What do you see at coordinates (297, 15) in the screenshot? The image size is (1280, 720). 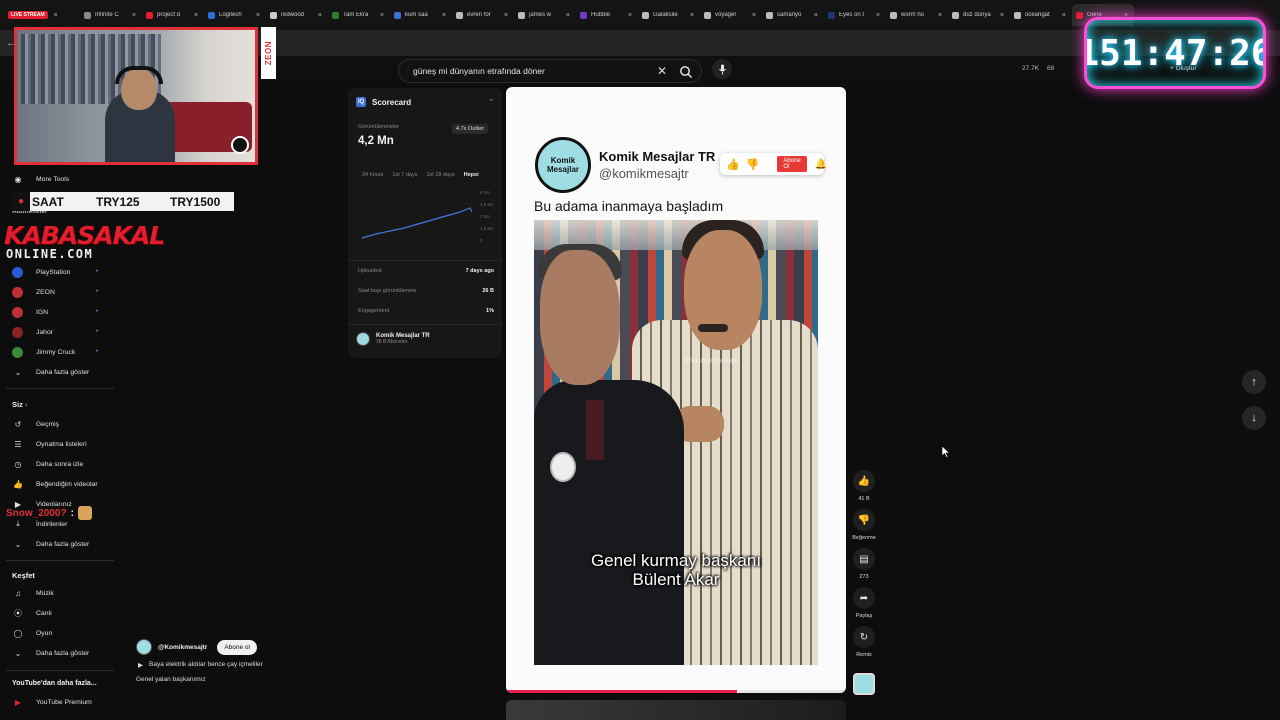 I see `browser-tab: redwood ×` at bounding box center [297, 15].